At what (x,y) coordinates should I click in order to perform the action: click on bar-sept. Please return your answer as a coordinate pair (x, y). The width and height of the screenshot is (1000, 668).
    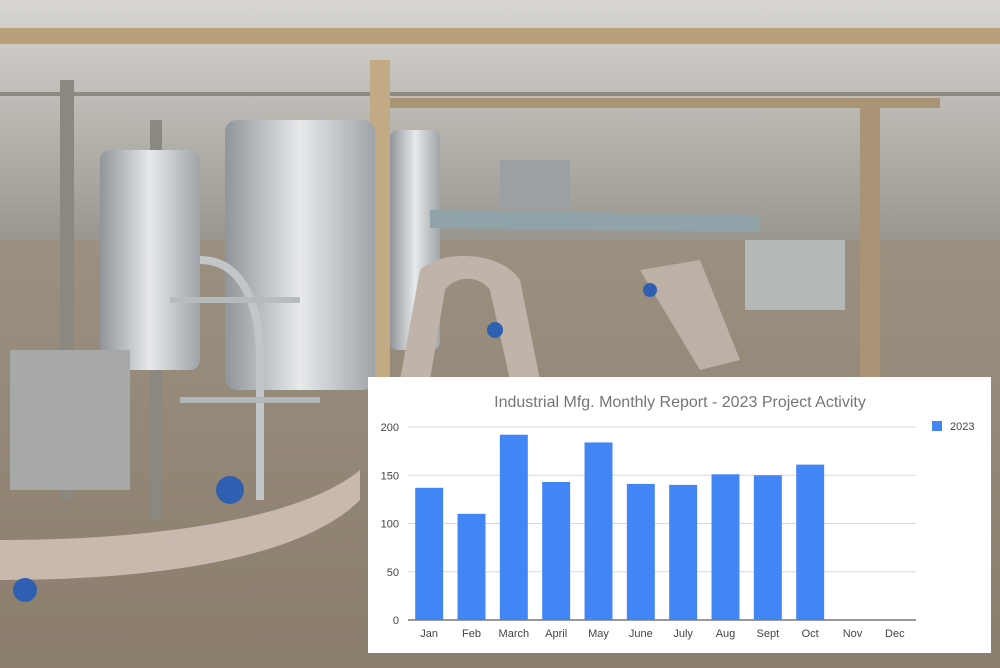
    Looking at the image, I should click on (767, 547).